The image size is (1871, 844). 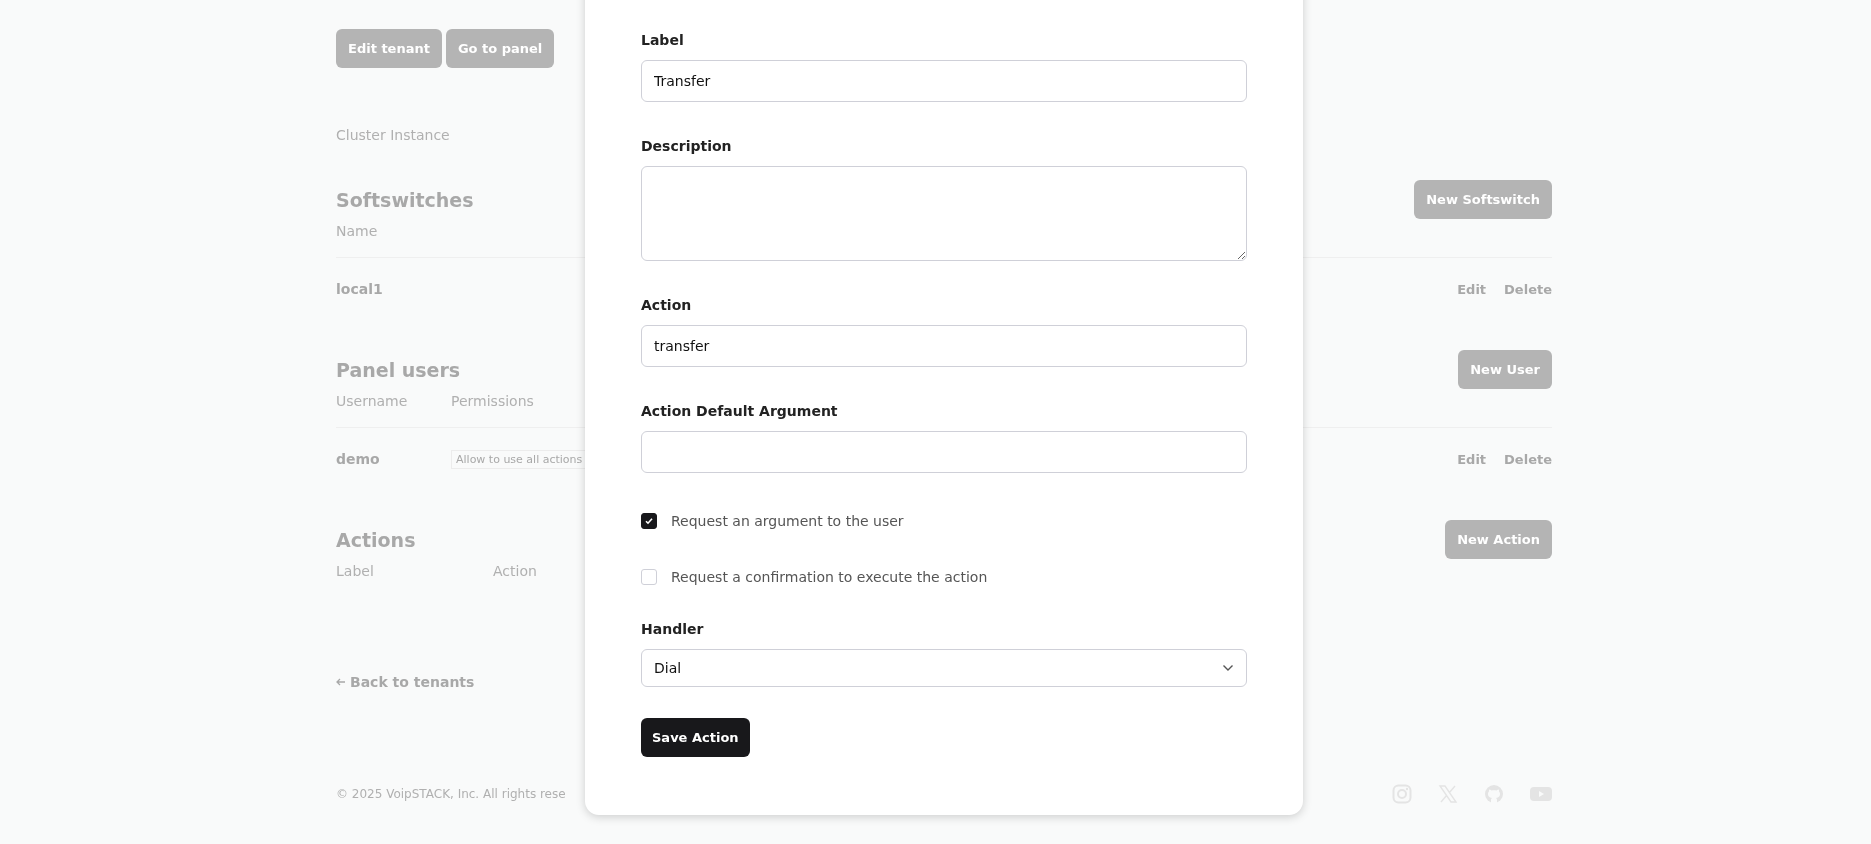 What do you see at coordinates (1483, 199) in the screenshot?
I see `new-button: New Softswitch` at bounding box center [1483, 199].